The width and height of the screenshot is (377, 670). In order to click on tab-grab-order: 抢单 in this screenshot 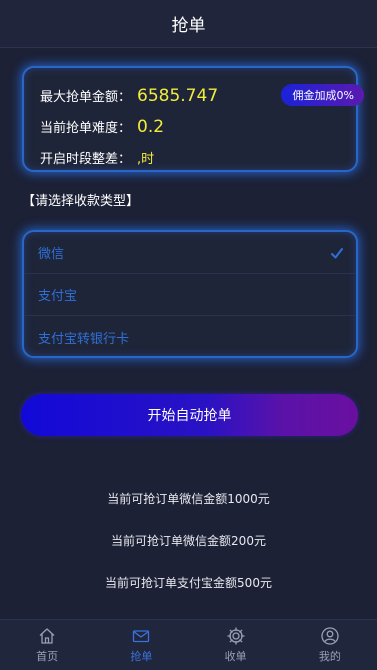, I will do `click(141, 645)`.